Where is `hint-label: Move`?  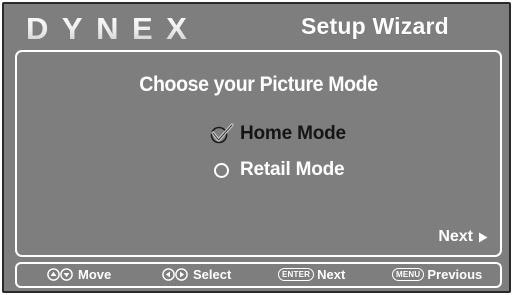 hint-label: Move is located at coordinates (95, 274).